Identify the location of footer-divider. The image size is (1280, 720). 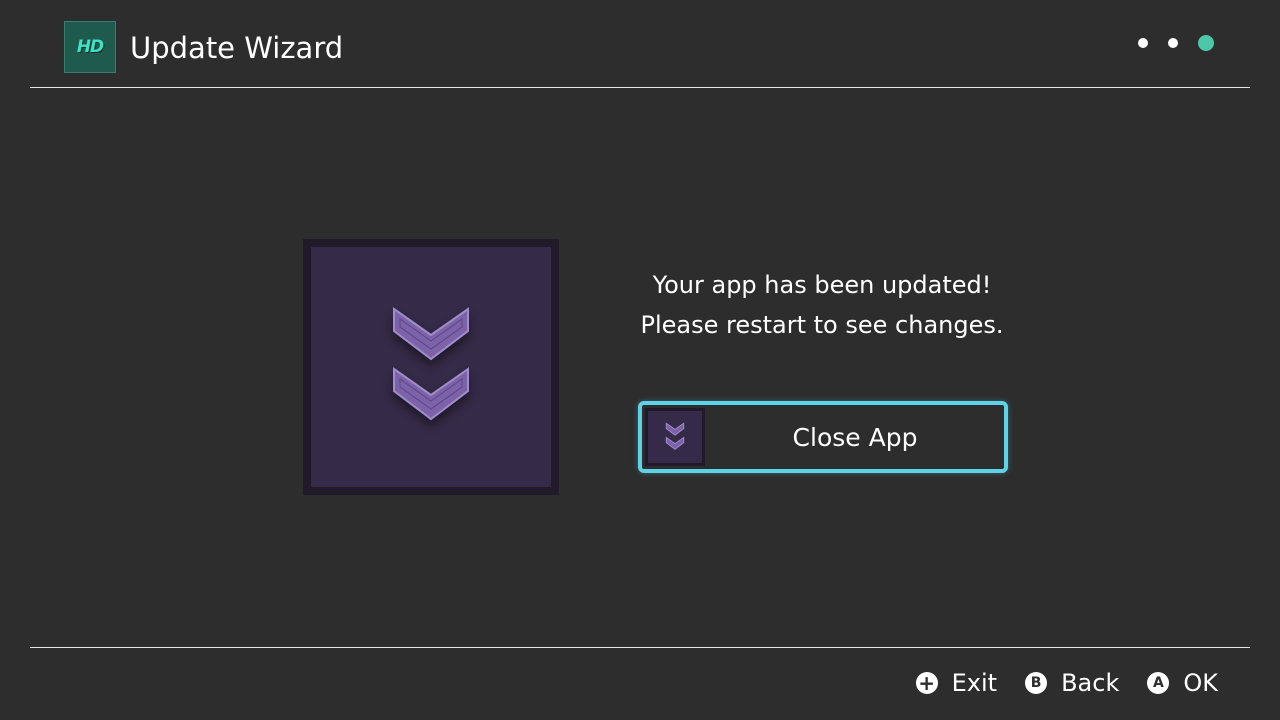
(640, 647).